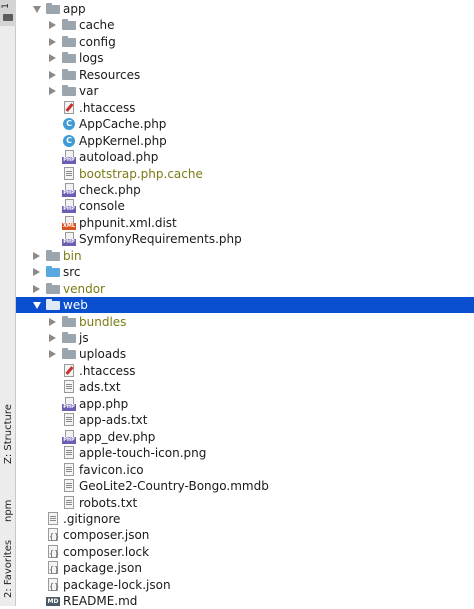  Describe the element at coordinates (106, 551) in the screenshot. I see `tree-row-label: composer.lock` at that location.